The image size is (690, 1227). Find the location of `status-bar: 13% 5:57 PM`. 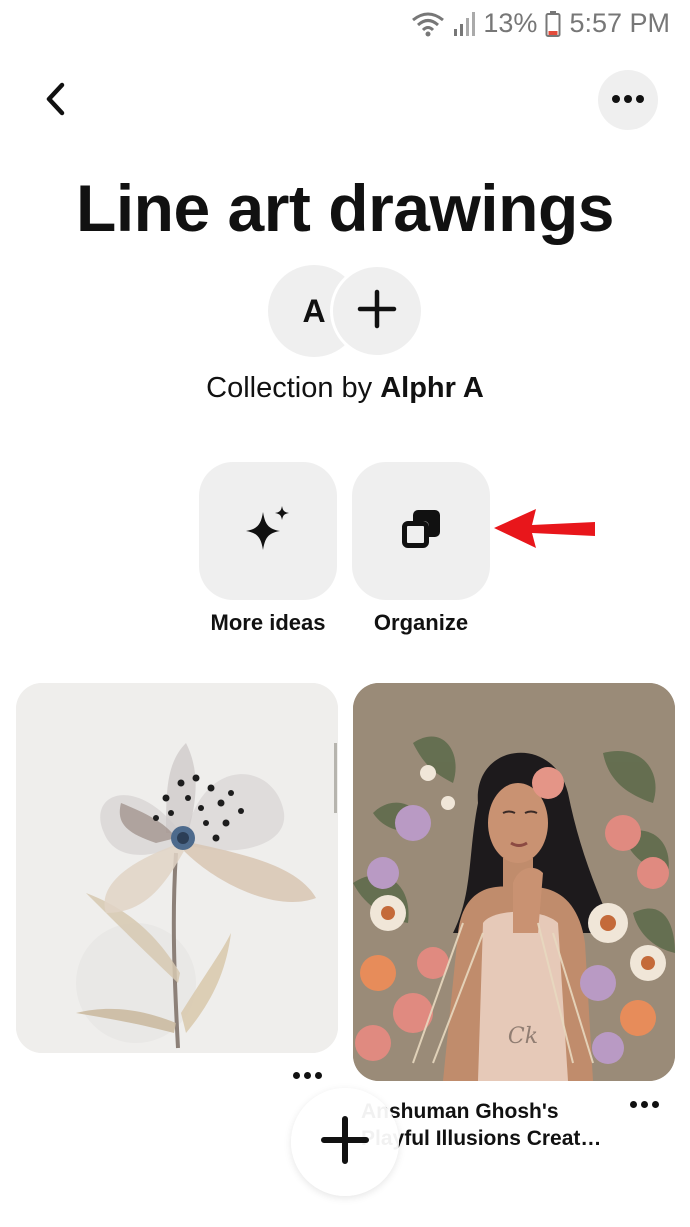

status-bar: 13% 5:57 PM is located at coordinates (345, 24).